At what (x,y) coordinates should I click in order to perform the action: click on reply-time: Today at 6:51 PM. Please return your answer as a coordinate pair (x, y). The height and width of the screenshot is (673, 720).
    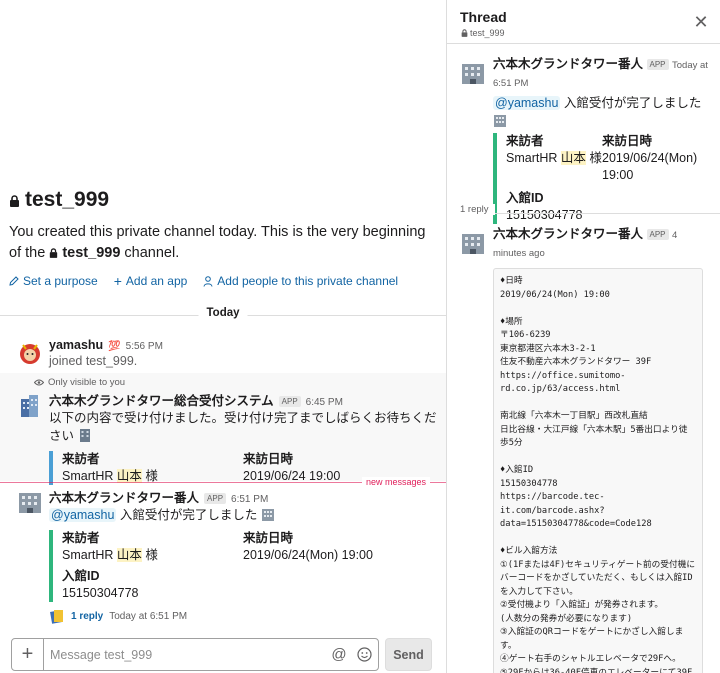
    Looking at the image, I should click on (148, 616).